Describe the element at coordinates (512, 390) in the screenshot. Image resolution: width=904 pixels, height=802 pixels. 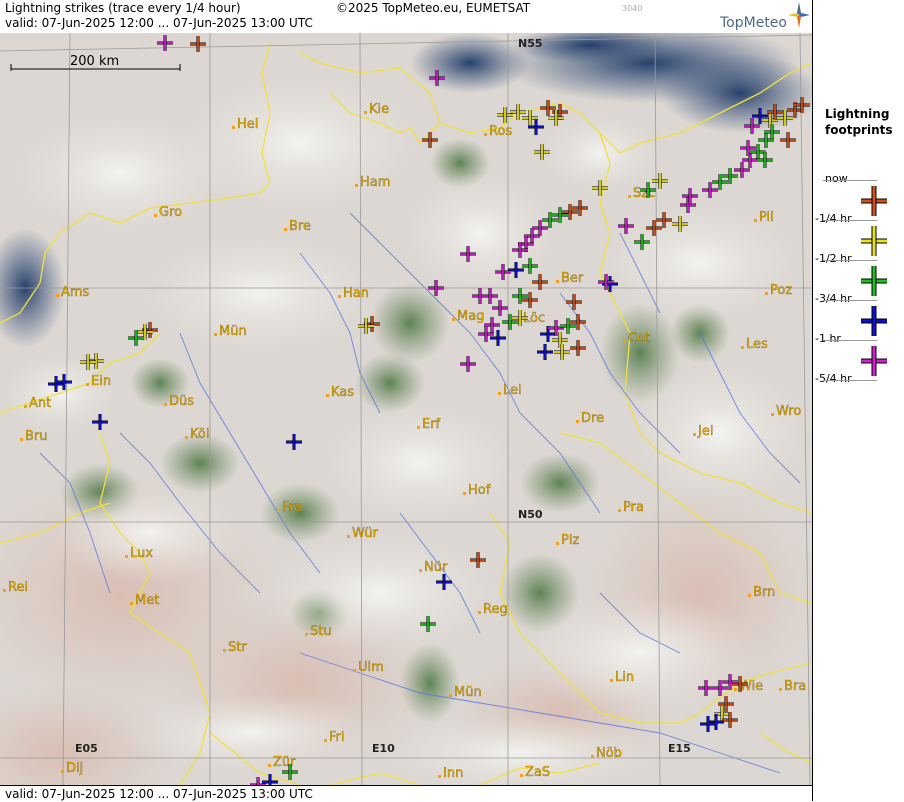
I see `city-label: Lei` at that location.